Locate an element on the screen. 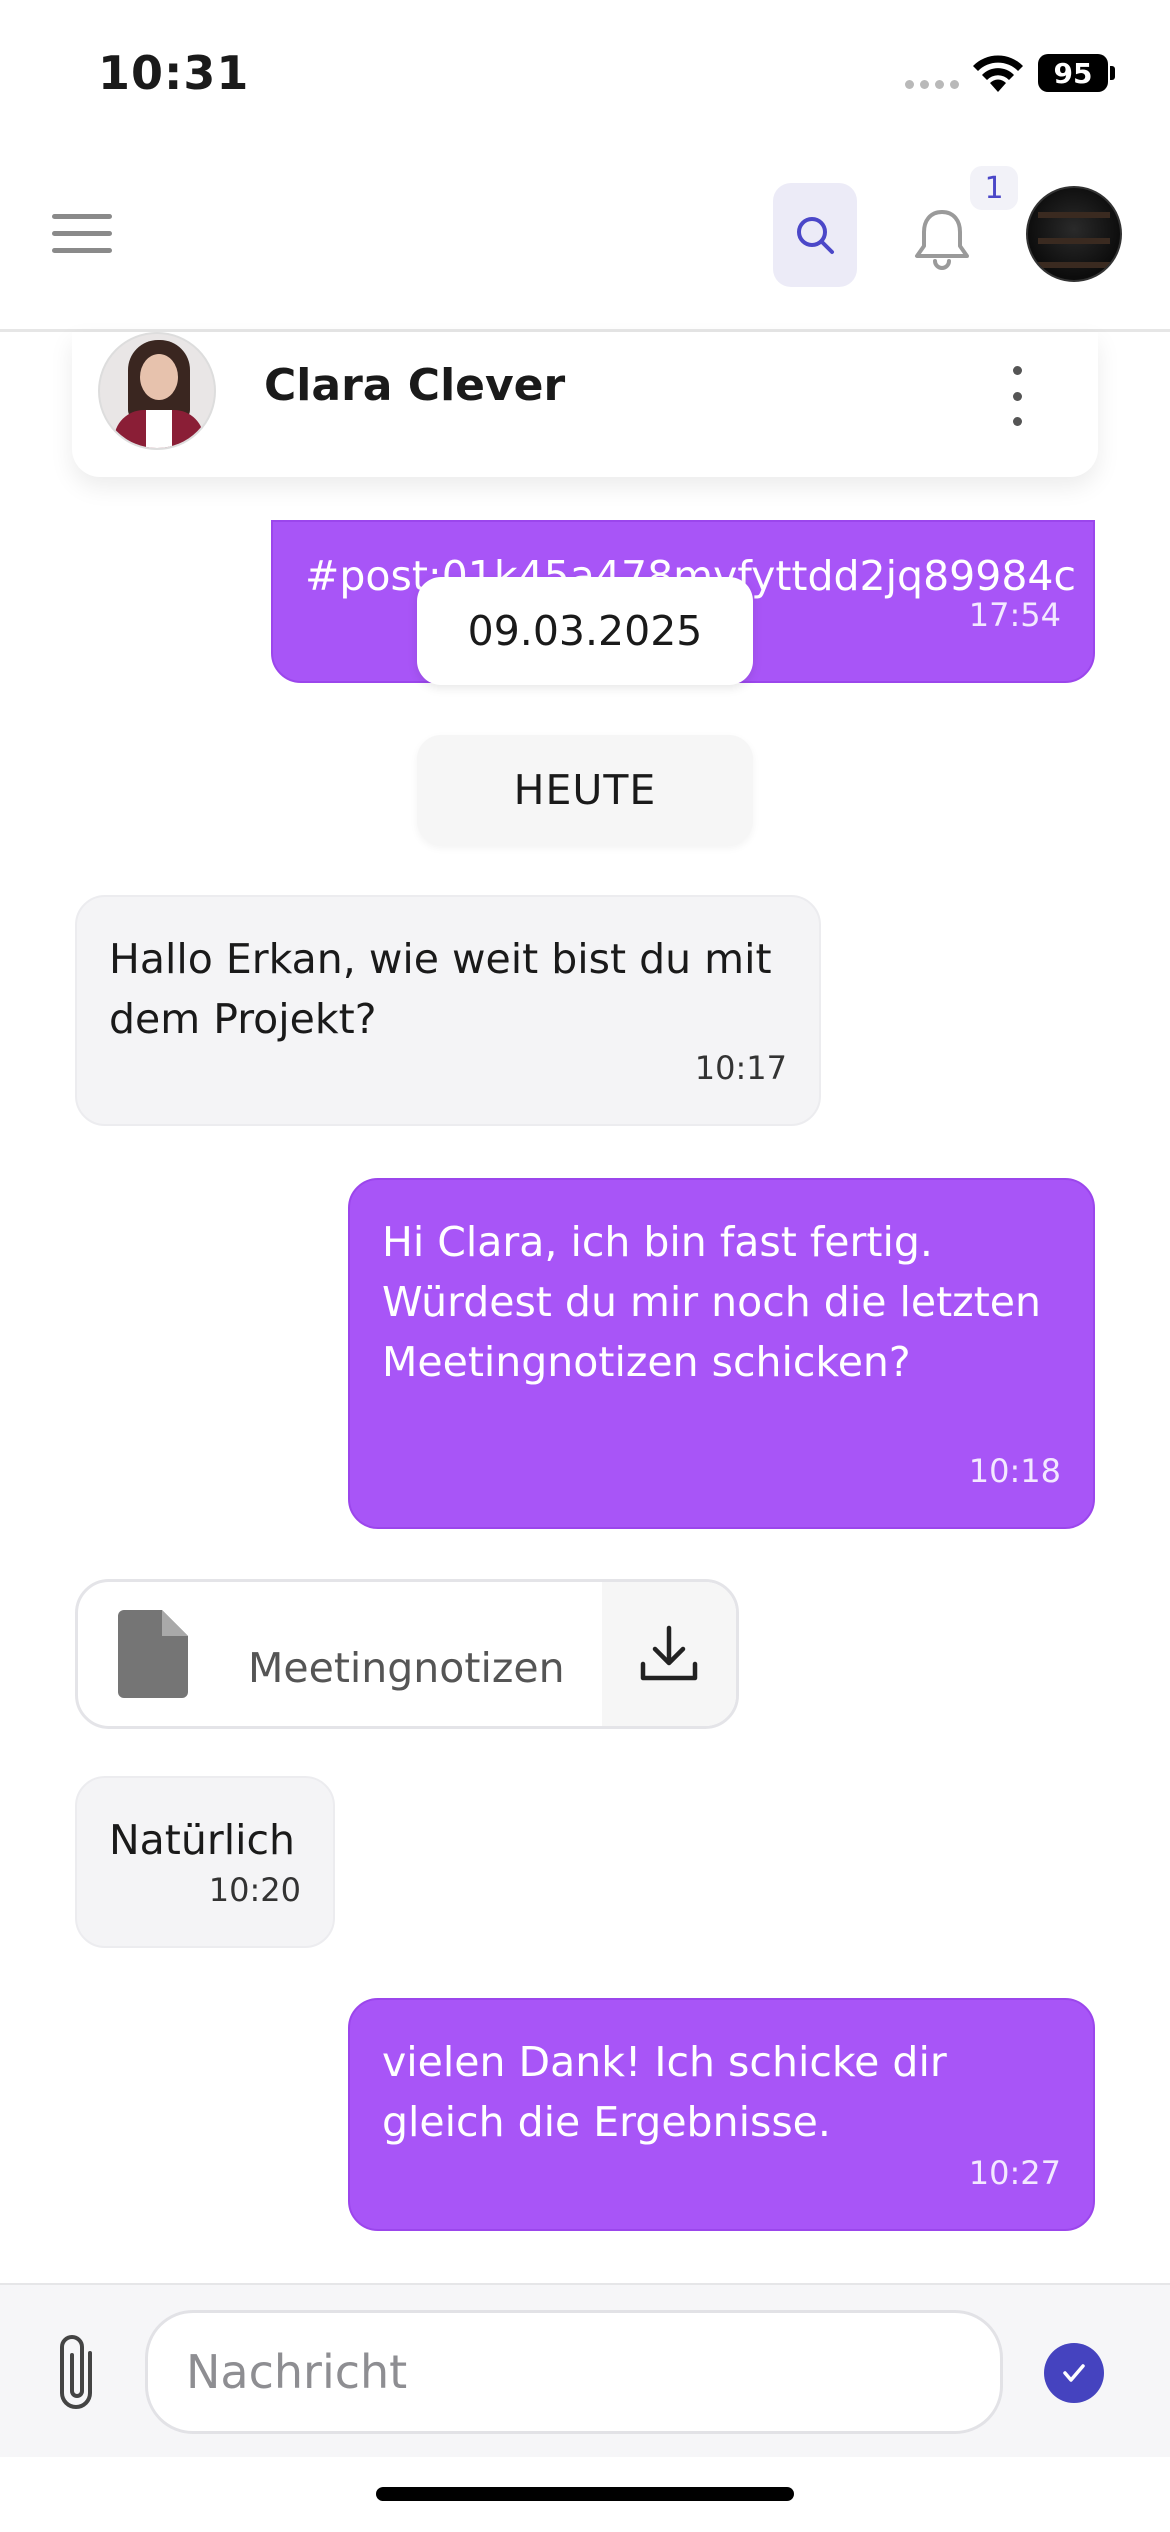 This screenshot has width=1170, height=2532. today-separator: HEUTE is located at coordinates (585, 790).